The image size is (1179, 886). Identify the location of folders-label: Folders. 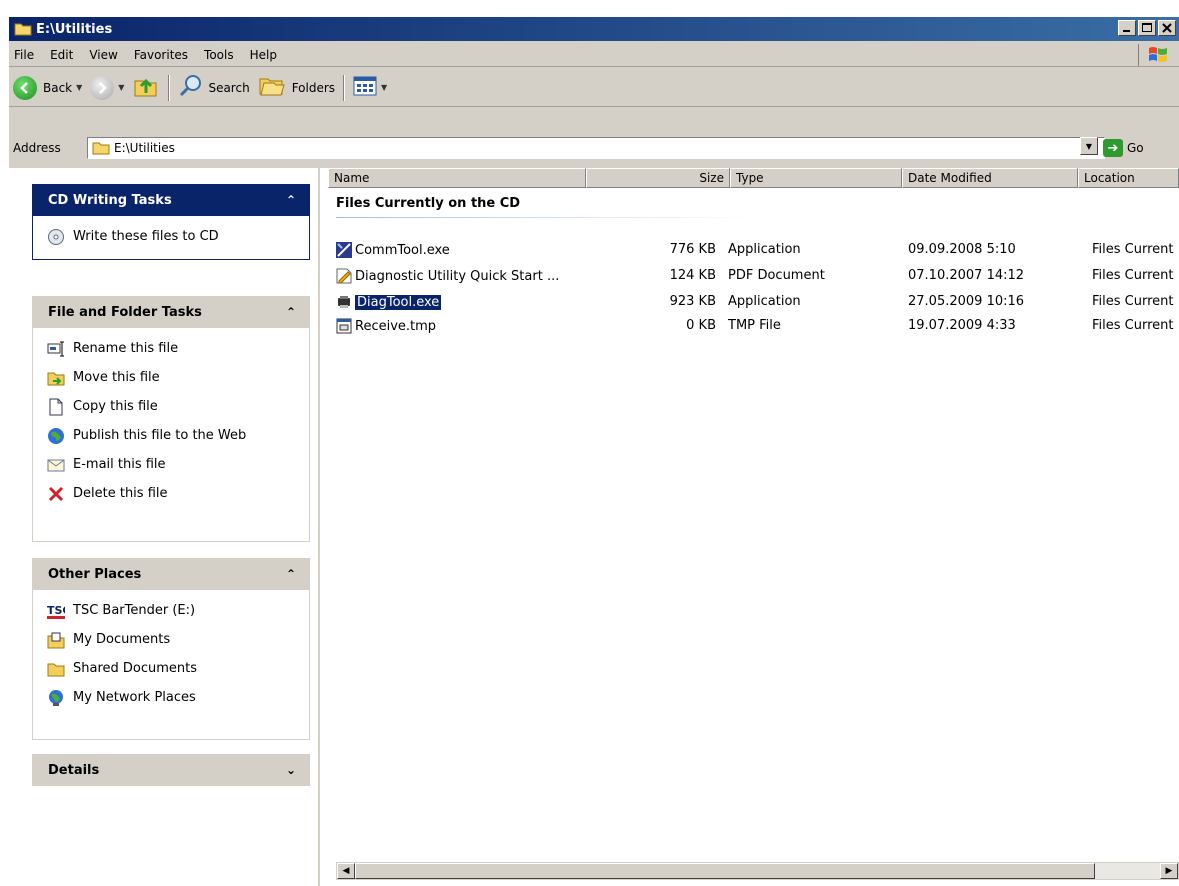
(313, 87).